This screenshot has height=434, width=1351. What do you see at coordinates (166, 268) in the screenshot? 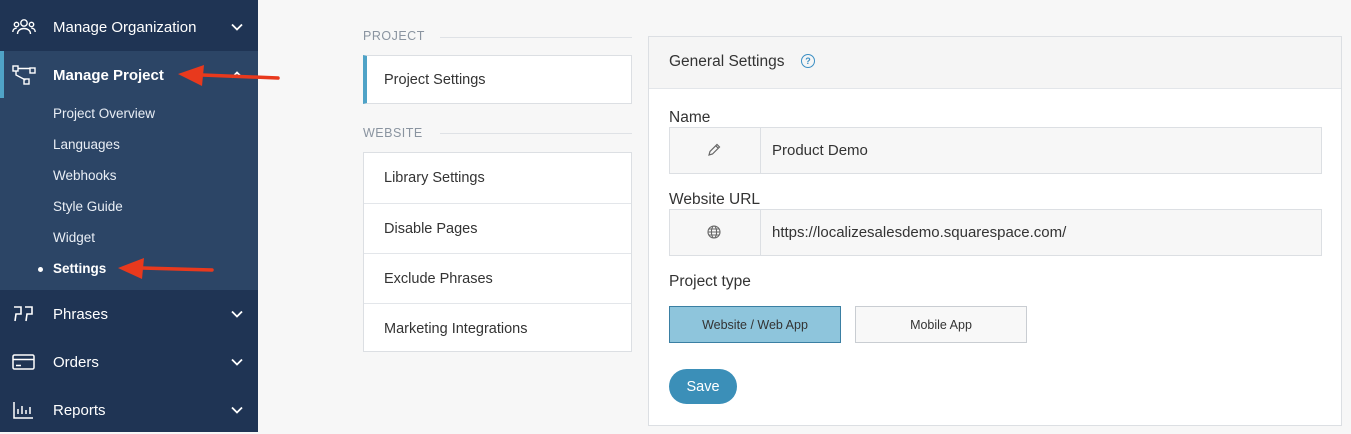
I see `annotation-arrow-settings` at bounding box center [166, 268].